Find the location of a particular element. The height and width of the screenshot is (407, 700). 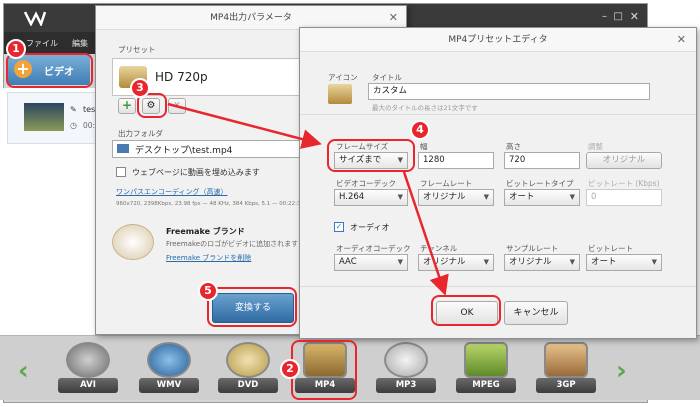

arrow-frame-to-ok is located at coordinates (425, 233).